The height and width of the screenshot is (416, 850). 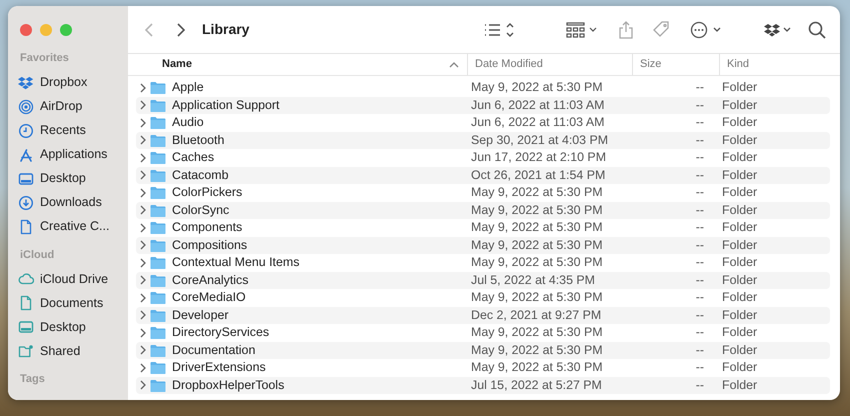 I want to click on file-name: Application Support, so click(x=226, y=105).